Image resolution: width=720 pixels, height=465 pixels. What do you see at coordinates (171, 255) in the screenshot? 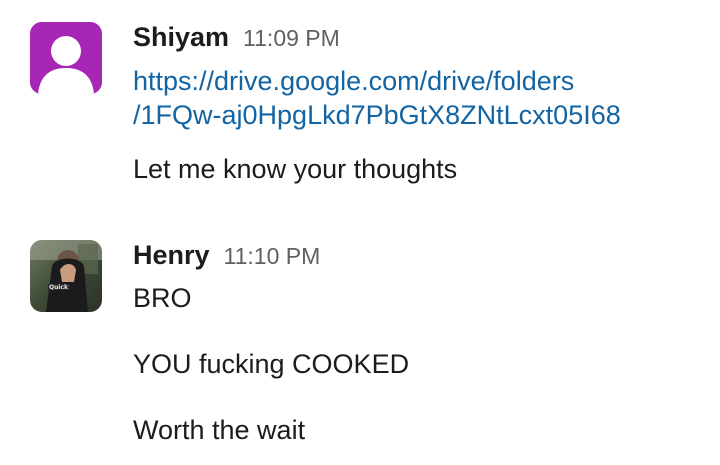
I see `sender-name: Henry` at bounding box center [171, 255].